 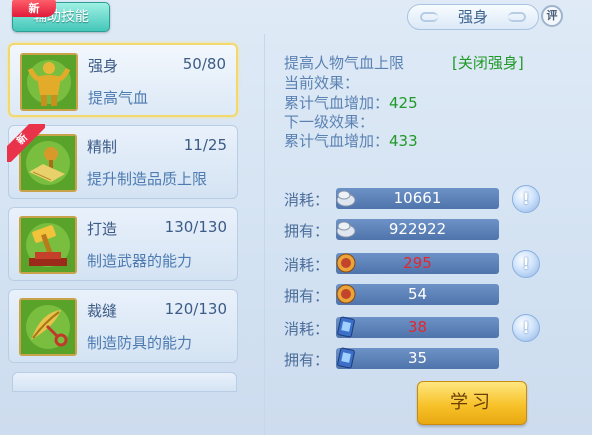 I want to click on skill-name: 裁缝, so click(x=102, y=311).